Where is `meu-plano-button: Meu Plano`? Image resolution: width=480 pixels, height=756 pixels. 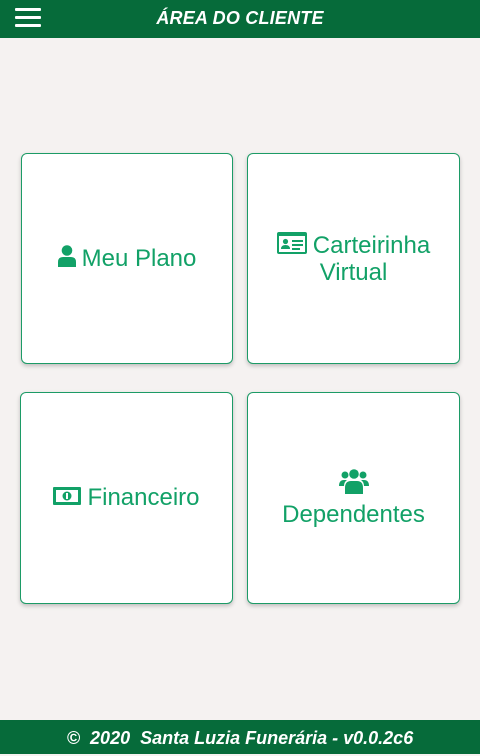
meu-plano-button: Meu Plano is located at coordinates (127, 258).